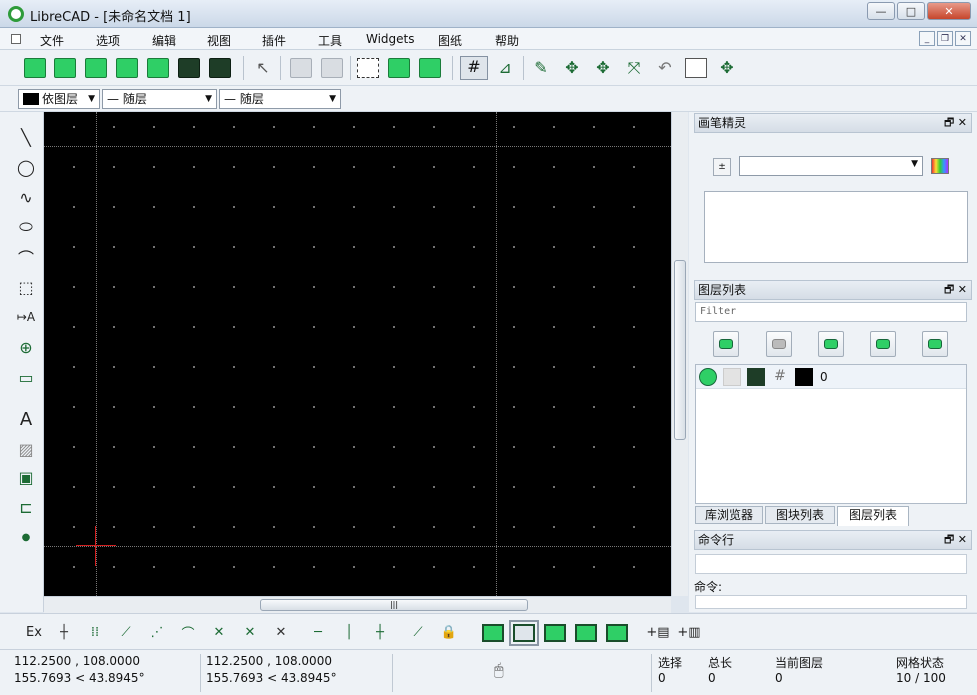  I want to click on polyline-tool-icon: ⌒, so click(26, 257).